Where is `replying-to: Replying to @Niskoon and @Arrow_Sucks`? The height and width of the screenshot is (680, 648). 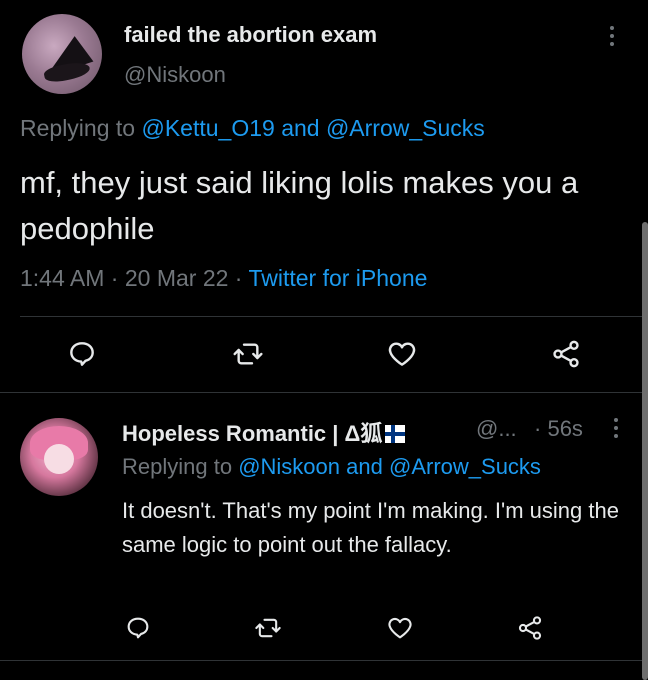
replying-to: Replying to @Niskoon and @Arrow_Sucks is located at coordinates (331, 467).